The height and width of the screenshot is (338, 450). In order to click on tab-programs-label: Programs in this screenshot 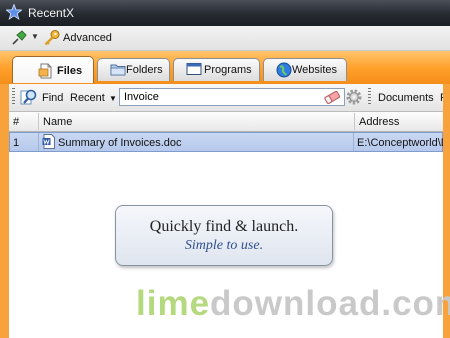, I will do `click(228, 70)`.